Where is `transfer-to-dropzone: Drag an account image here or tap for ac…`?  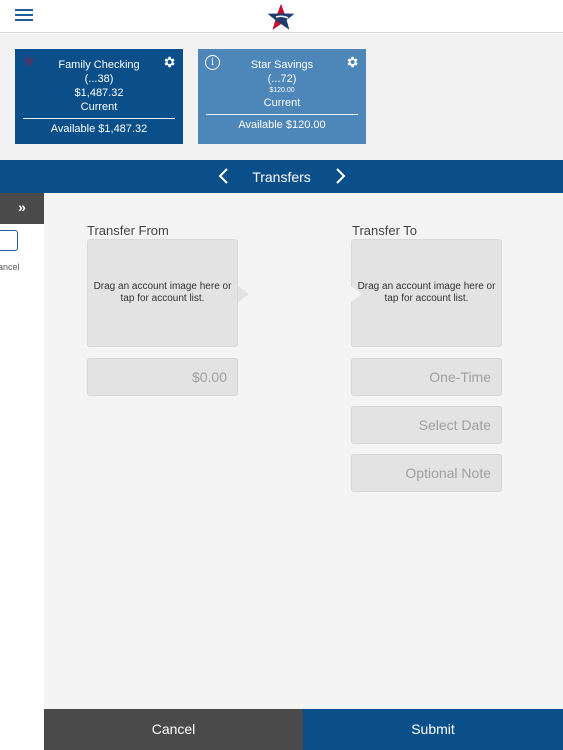 transfer-to-dropzone: Drag an account image here or tap for ac… is located at coordinates (426, 293).